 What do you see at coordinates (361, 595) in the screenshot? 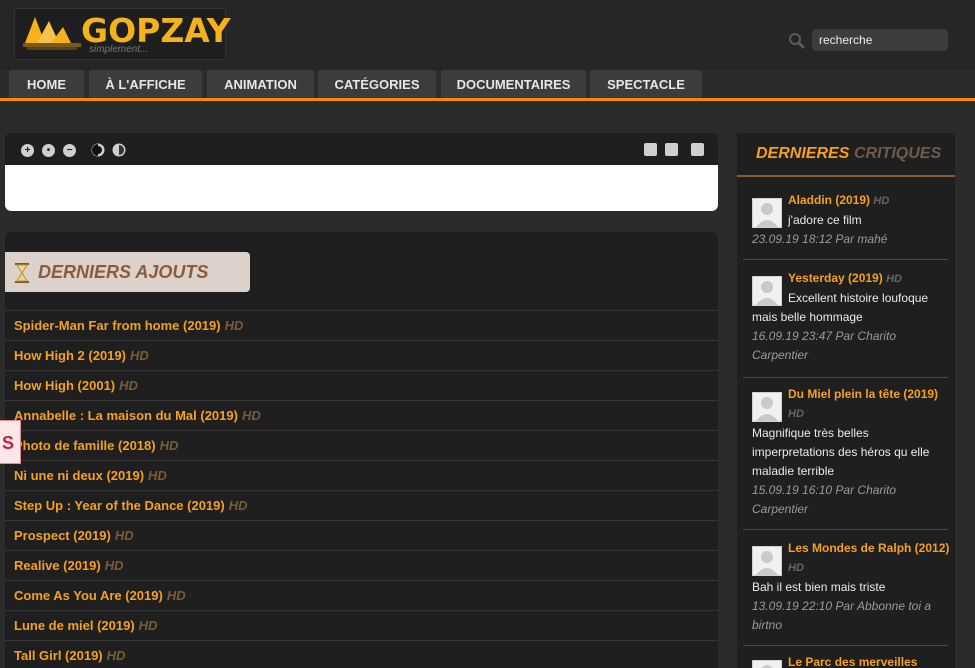
I see `movie-row: Come As You Are (2019) HD` at bounding box center [361, 595].